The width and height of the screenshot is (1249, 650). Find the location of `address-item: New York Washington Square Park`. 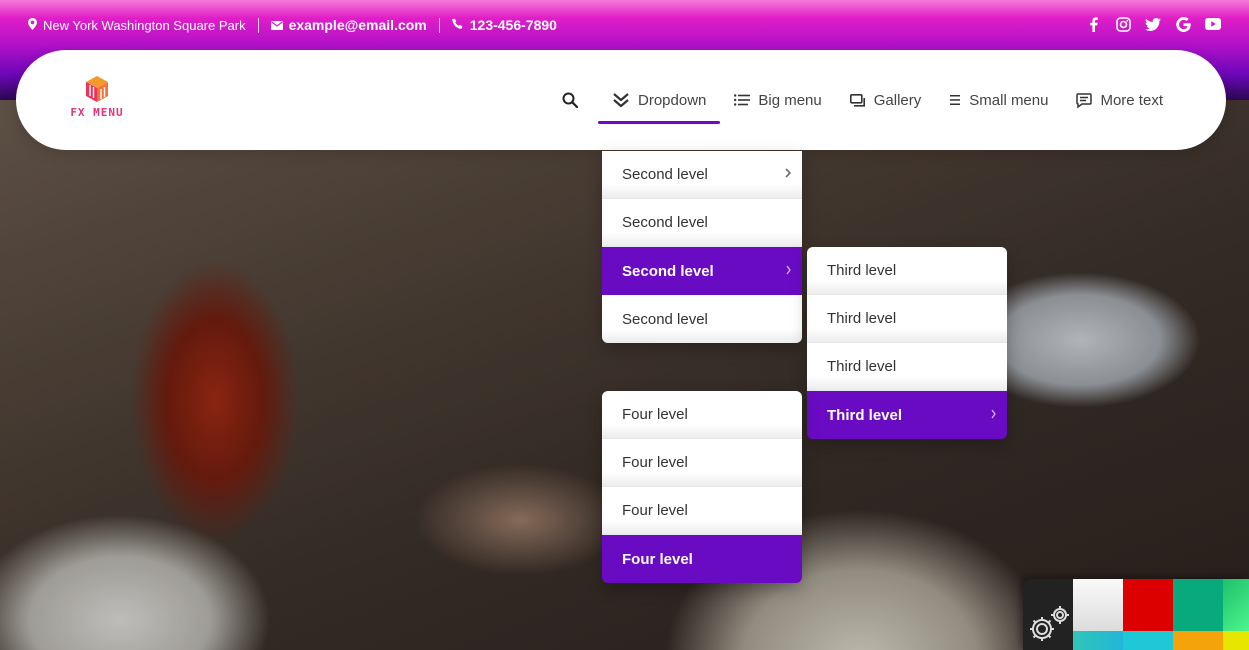

address-item: New York Washington Square Park is located at coordinates (137, 25).